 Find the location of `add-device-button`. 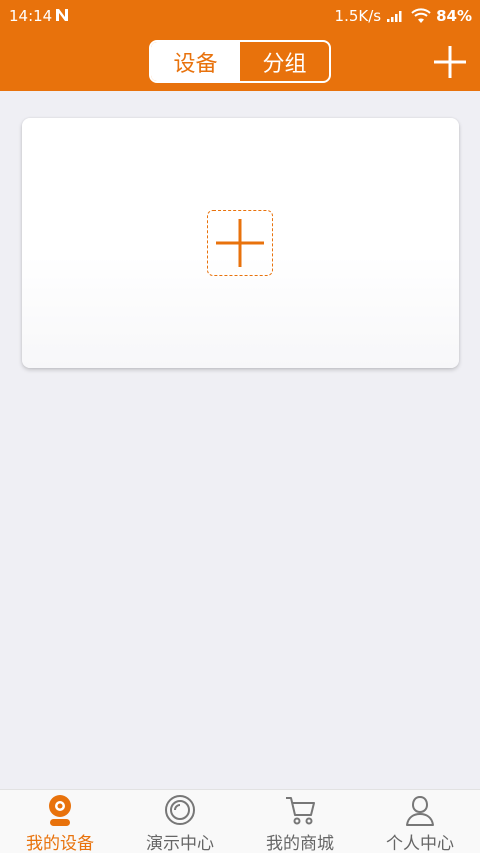

add-device-button is located at coordinates (240, 243).